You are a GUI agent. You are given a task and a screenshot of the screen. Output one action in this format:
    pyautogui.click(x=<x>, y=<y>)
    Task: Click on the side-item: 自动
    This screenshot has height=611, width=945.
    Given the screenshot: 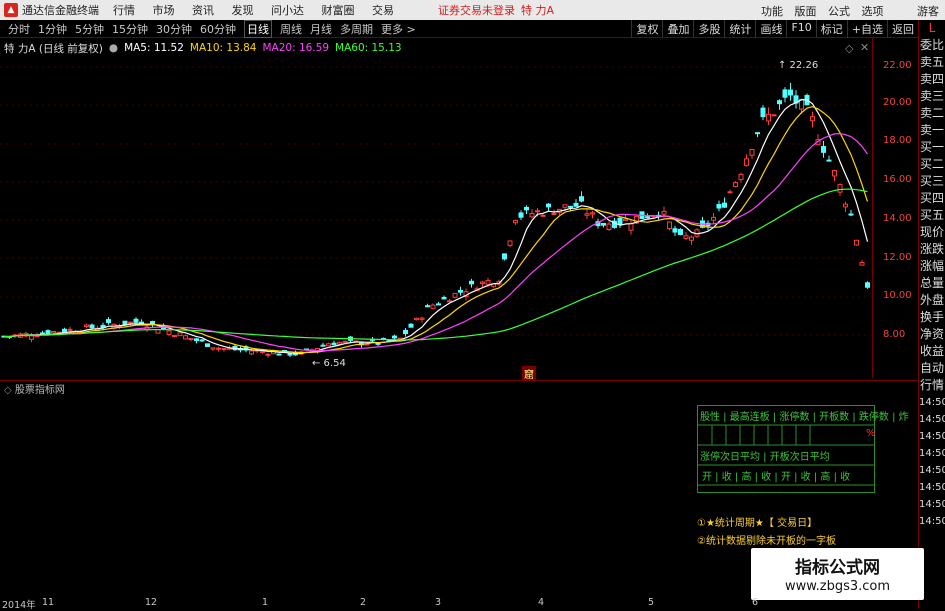 What is the action you would take?
    pyautogui.click(x=932, y=368)
    